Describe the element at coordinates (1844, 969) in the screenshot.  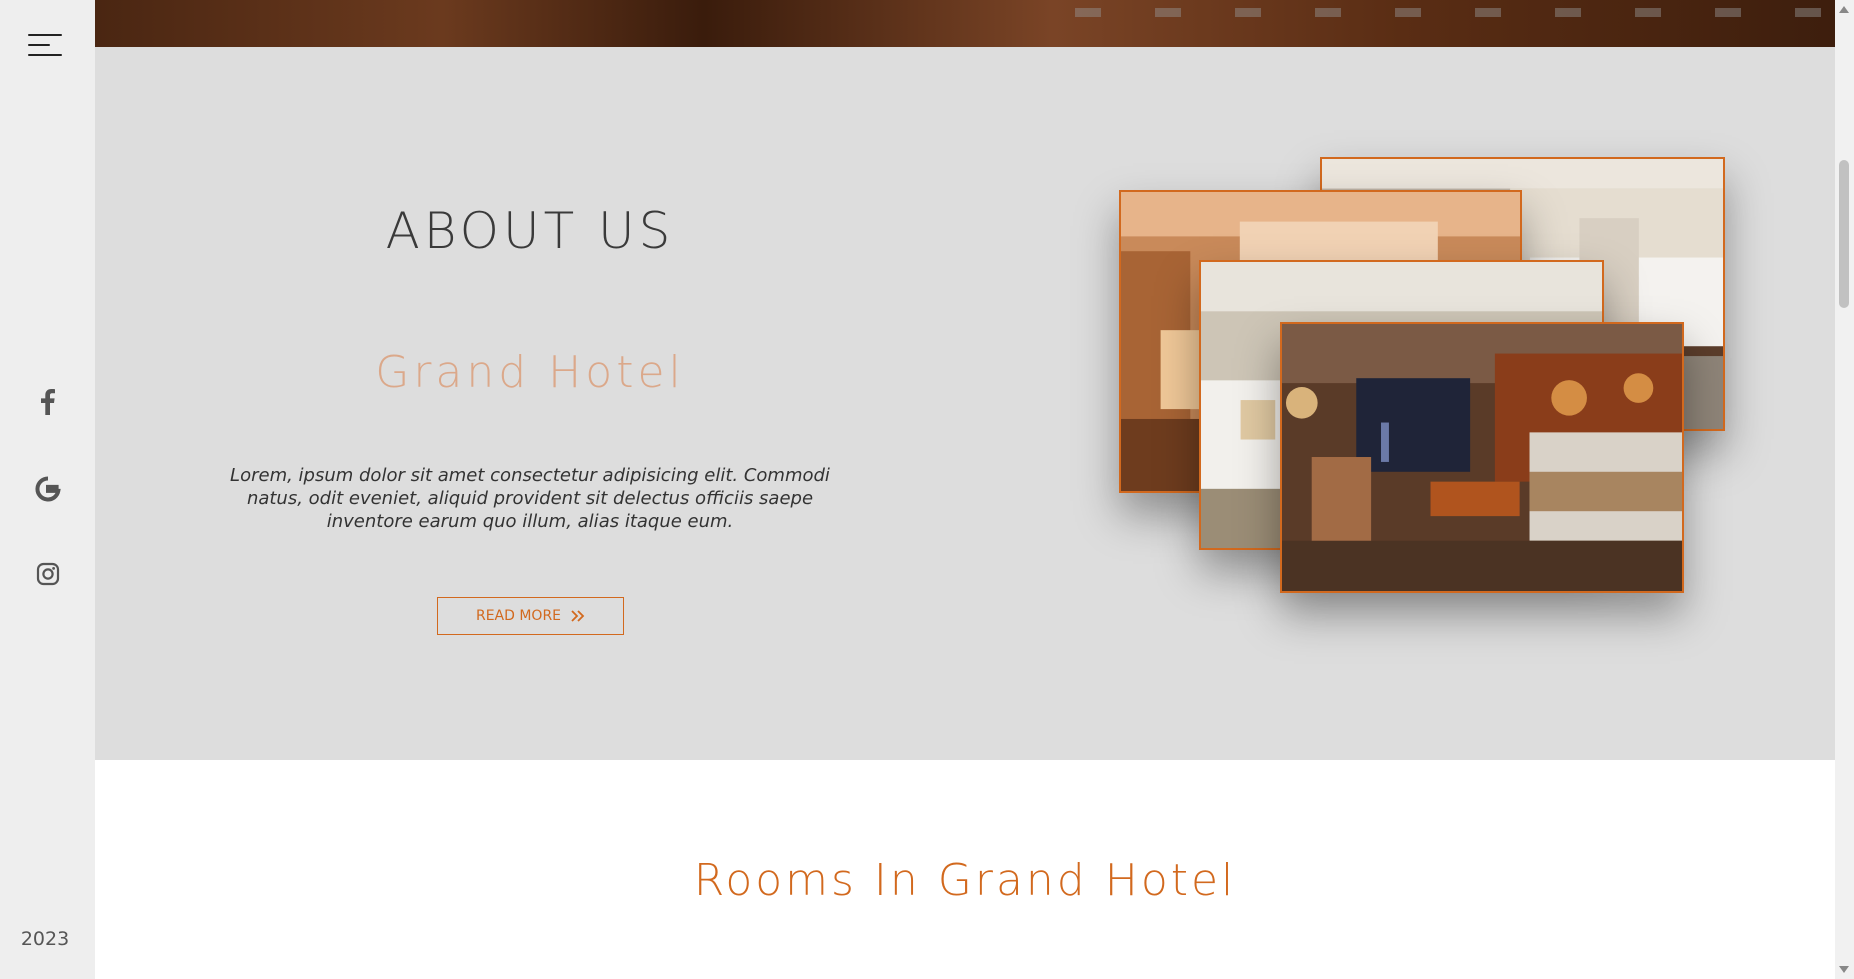
I see `scroll-down-arrow-icon` at that location.